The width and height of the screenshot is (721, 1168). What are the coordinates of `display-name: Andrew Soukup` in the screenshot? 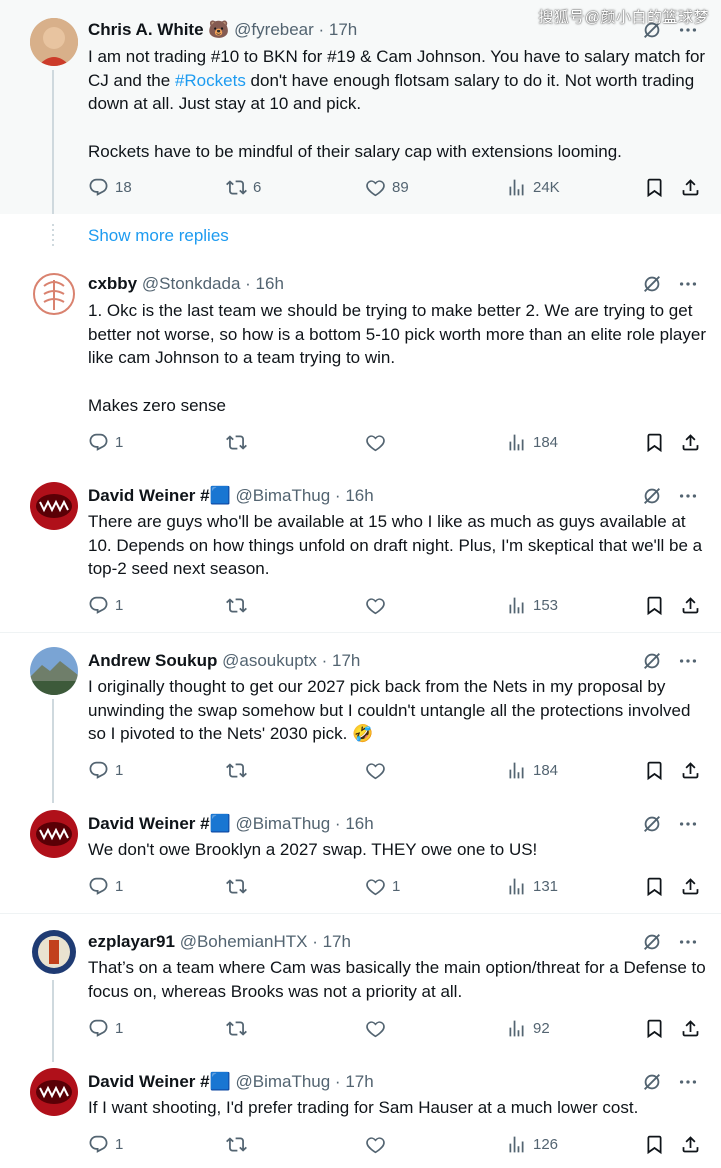 It's located at (152, 660).